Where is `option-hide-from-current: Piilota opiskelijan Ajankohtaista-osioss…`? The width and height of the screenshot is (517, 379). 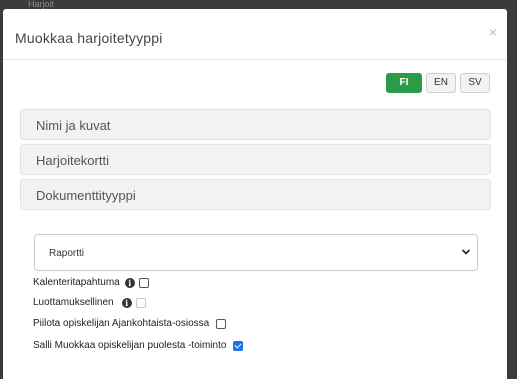
option-hide-from-current: Piilota opiskelijan Ajankohtaista-osioss… is located at coordinates (130, 323).